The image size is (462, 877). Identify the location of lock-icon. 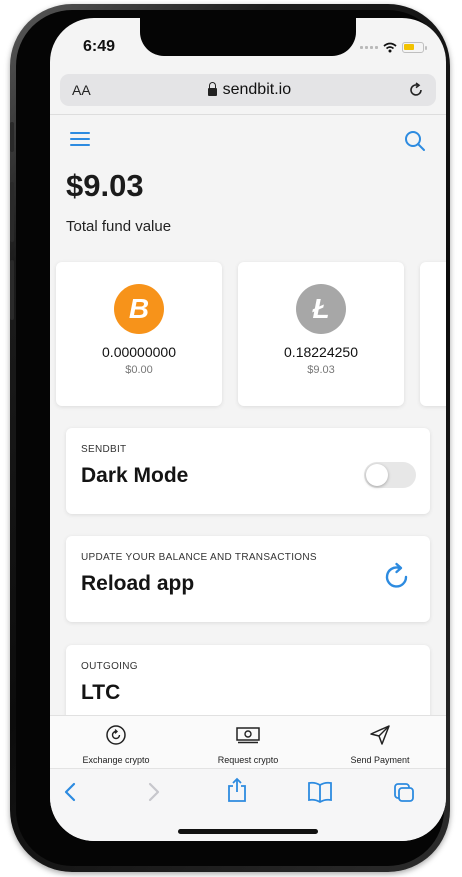
(212, 89).